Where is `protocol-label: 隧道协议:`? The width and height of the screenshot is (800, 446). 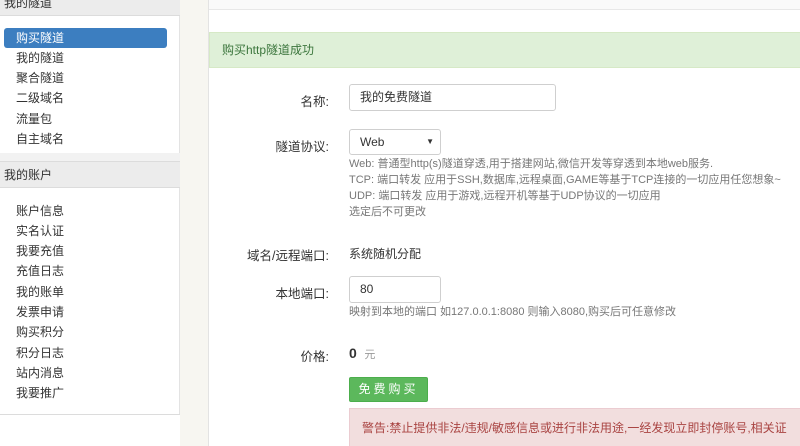
protocol-label: 隧道协议: is located at coordinates (302, 147).